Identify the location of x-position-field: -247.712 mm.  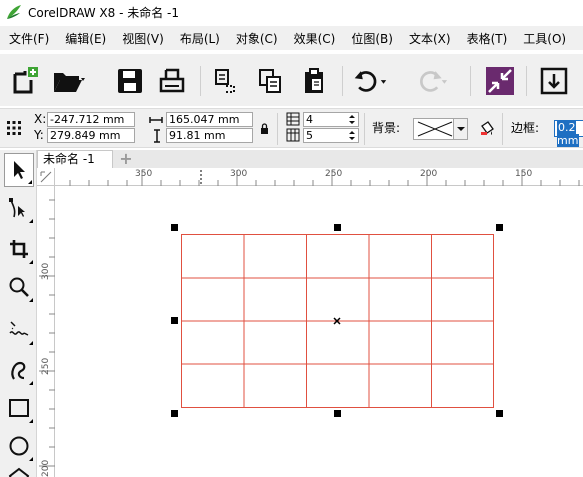
(91, 119).